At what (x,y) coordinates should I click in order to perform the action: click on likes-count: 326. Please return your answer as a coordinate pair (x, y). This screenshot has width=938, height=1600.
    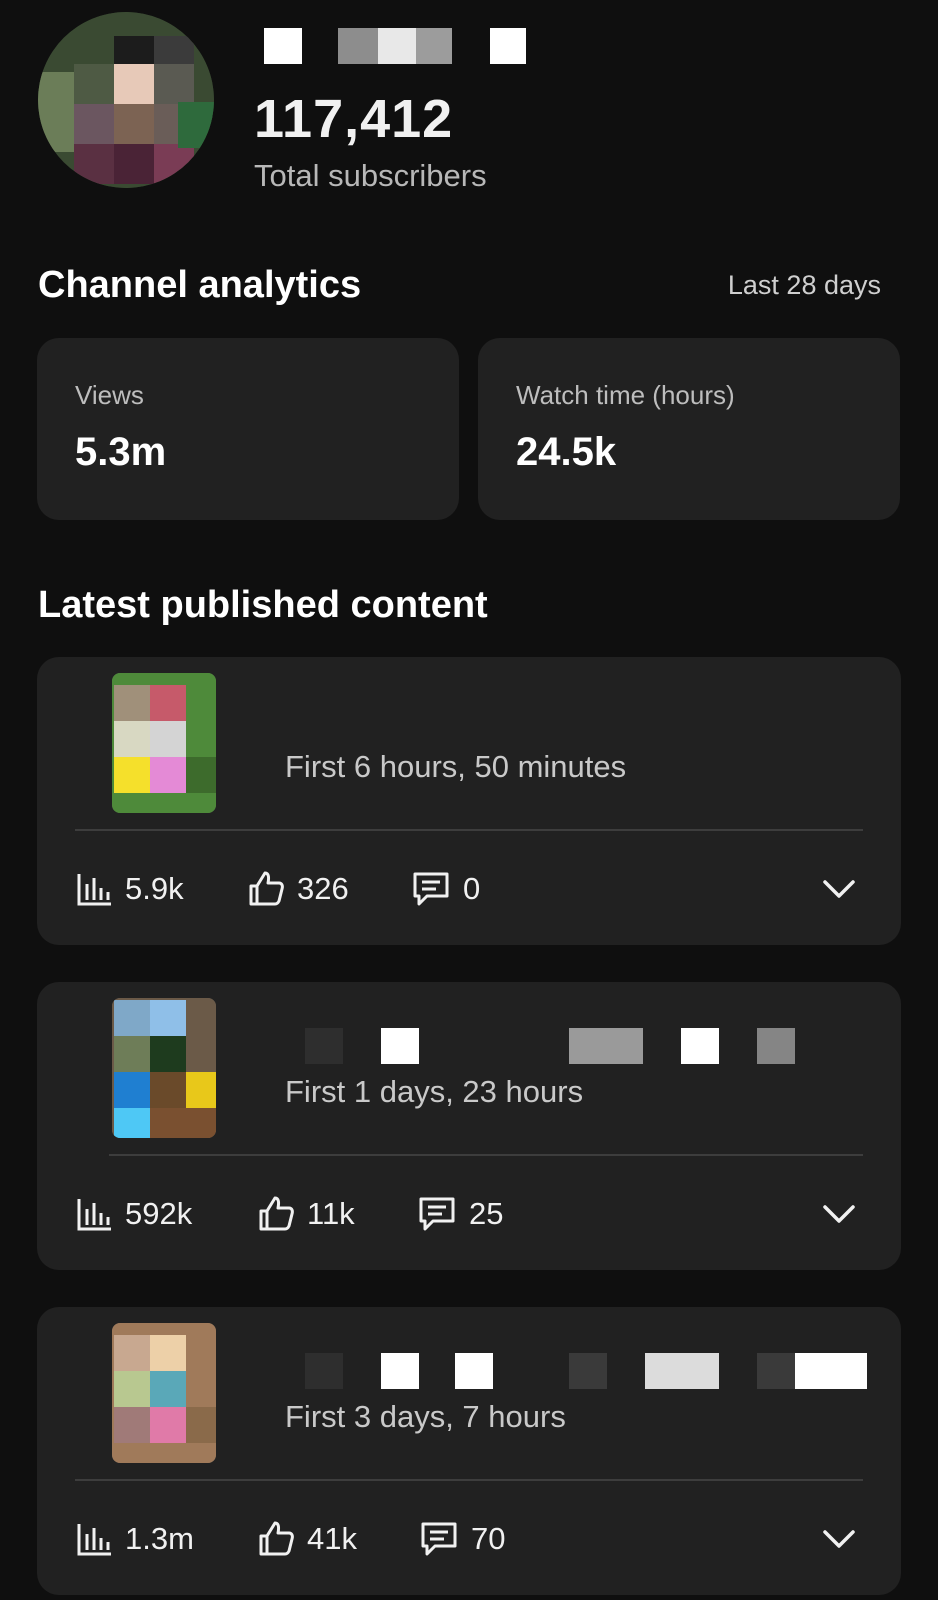
    Looking at the image, I should click on (323, 888).